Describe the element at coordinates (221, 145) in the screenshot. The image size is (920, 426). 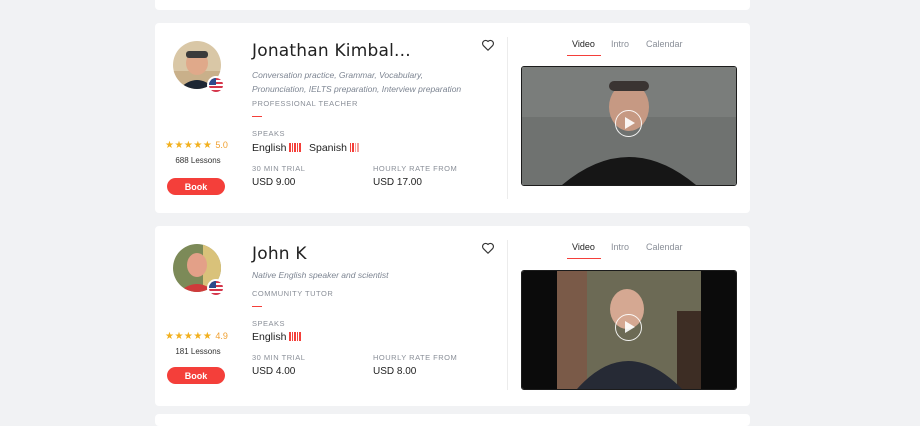
I see `rating-score: 5.0` at that location.